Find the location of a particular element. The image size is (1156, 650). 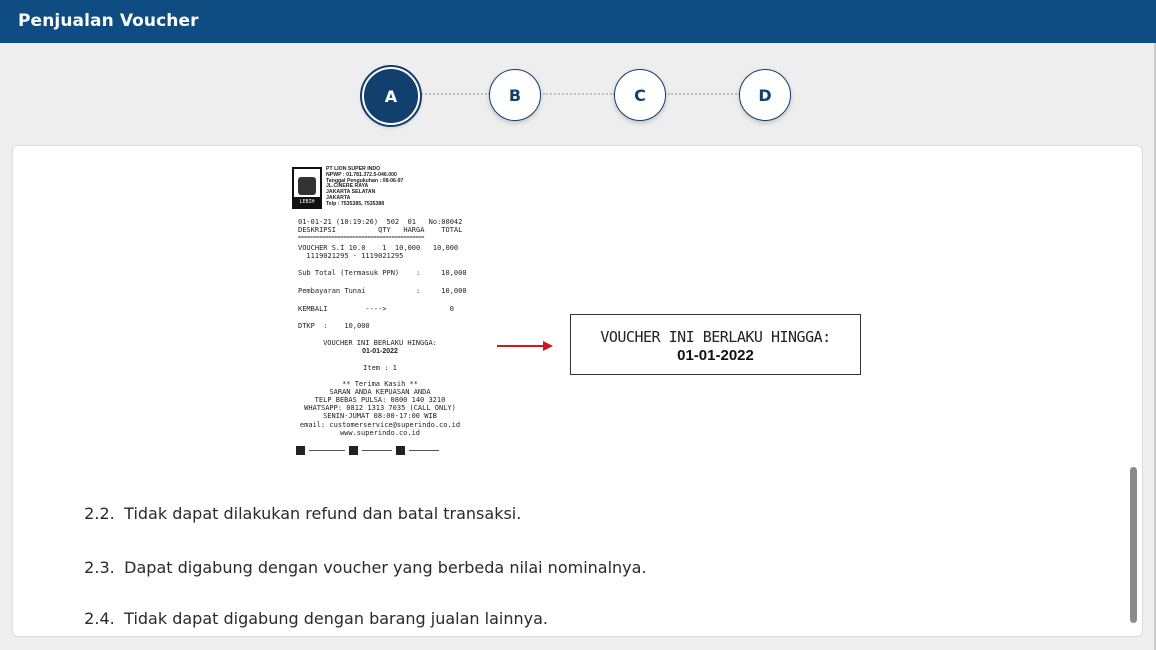

lion-icon is located at coordinates (307, 186).